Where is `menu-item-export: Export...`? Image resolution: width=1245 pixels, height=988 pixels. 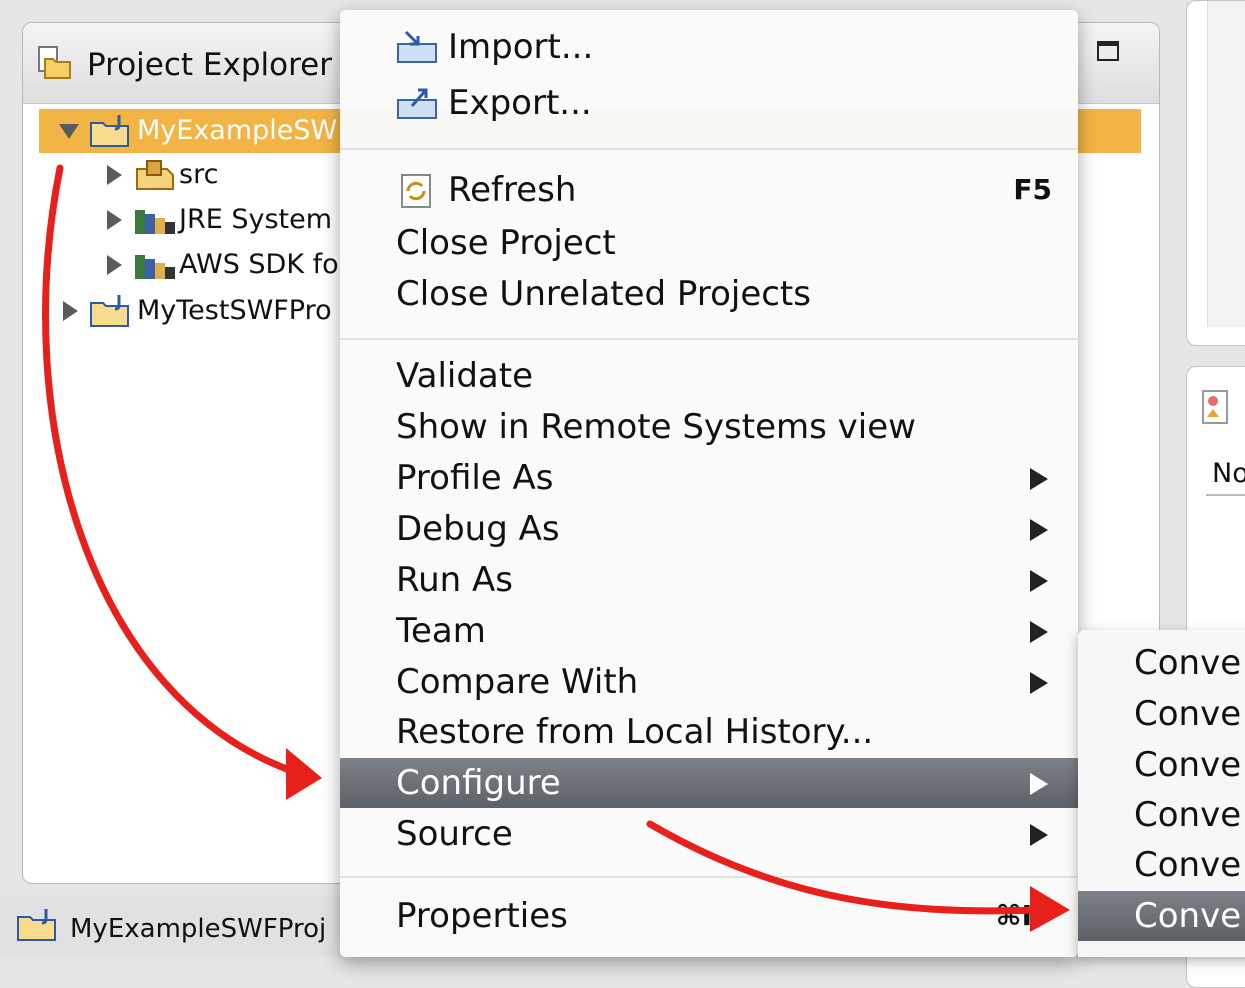
menu-item-export: Export... is located at coordinates (709, 103).